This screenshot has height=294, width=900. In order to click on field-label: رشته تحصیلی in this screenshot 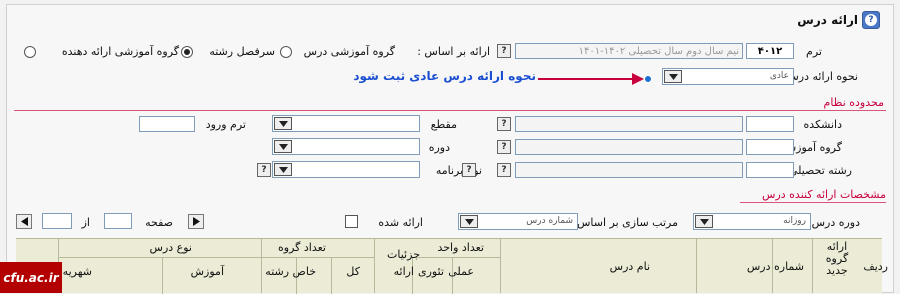, I will do `click(820, 170)`.